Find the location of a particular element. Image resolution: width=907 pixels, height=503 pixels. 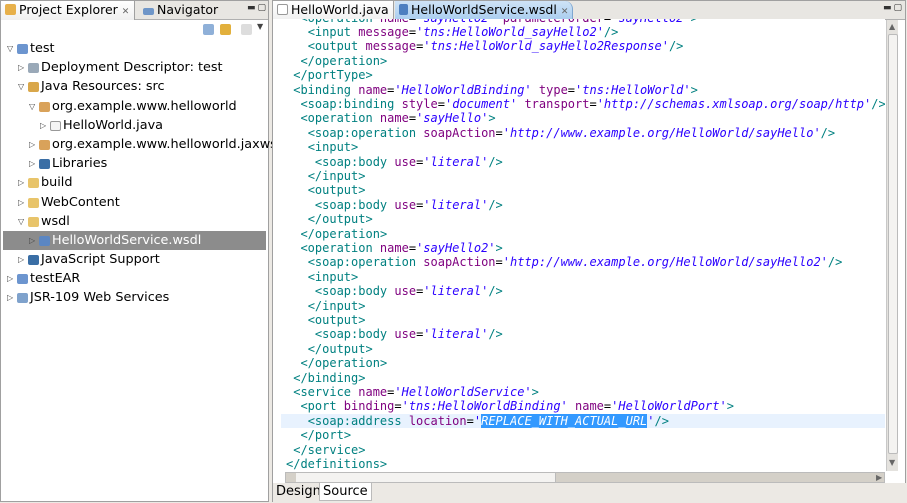

tree-item: ▽ Java Resources: src is located at coordinates (134, 86).